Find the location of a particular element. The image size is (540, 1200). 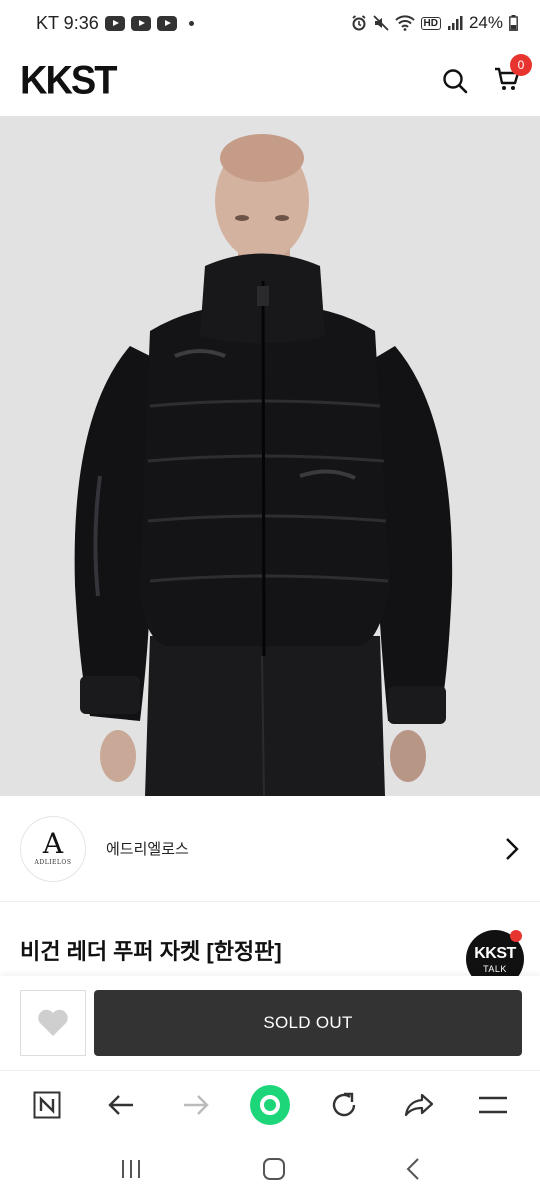

browser-toolbar is located at coordinates (270, 1104).